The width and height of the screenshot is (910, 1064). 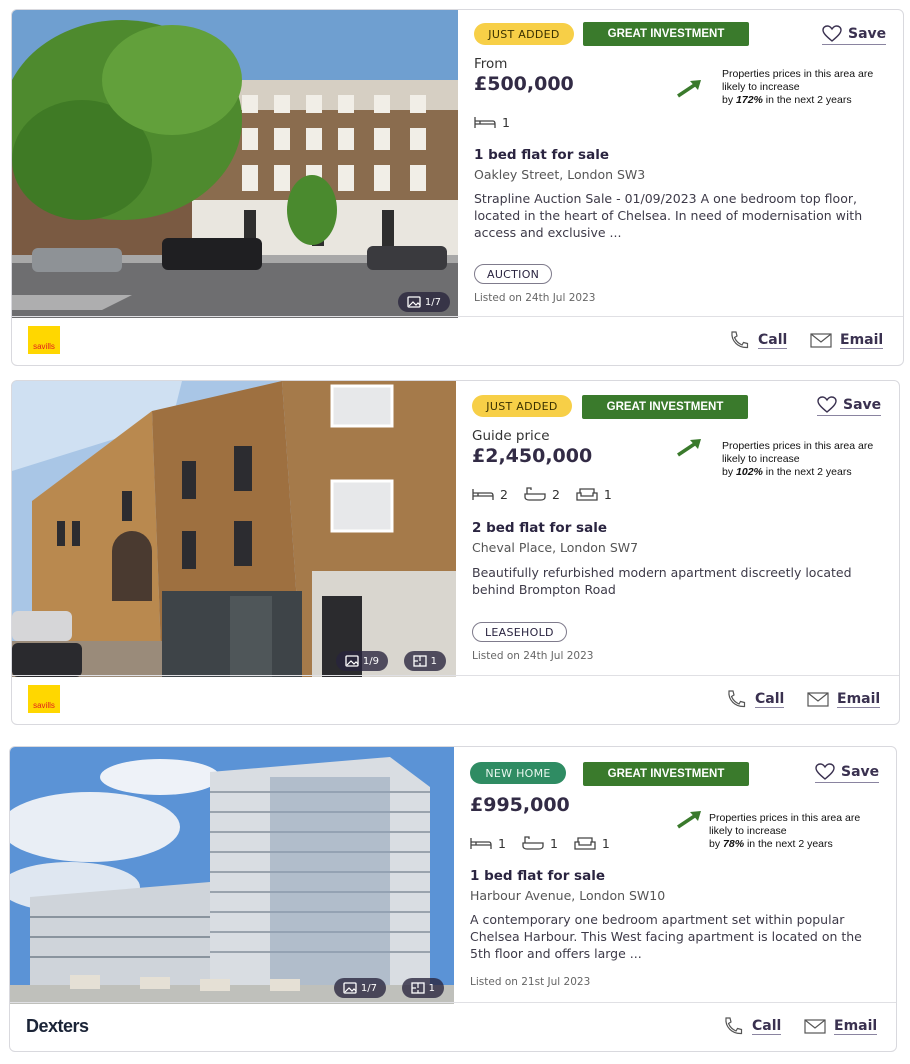 I want to click on bathrooms: 1, so click(x=540, y=843).